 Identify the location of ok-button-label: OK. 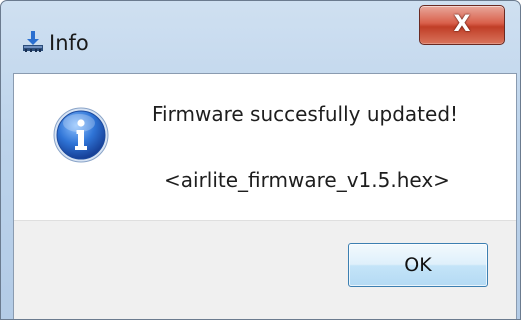
(418, 265).